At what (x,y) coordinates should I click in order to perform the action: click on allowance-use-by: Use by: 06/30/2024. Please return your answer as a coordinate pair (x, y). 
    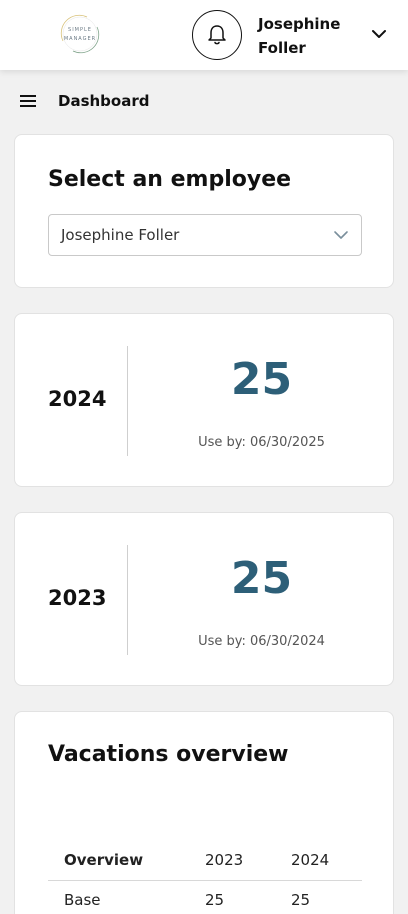
    Looking at the image, I should click on (261, 641).